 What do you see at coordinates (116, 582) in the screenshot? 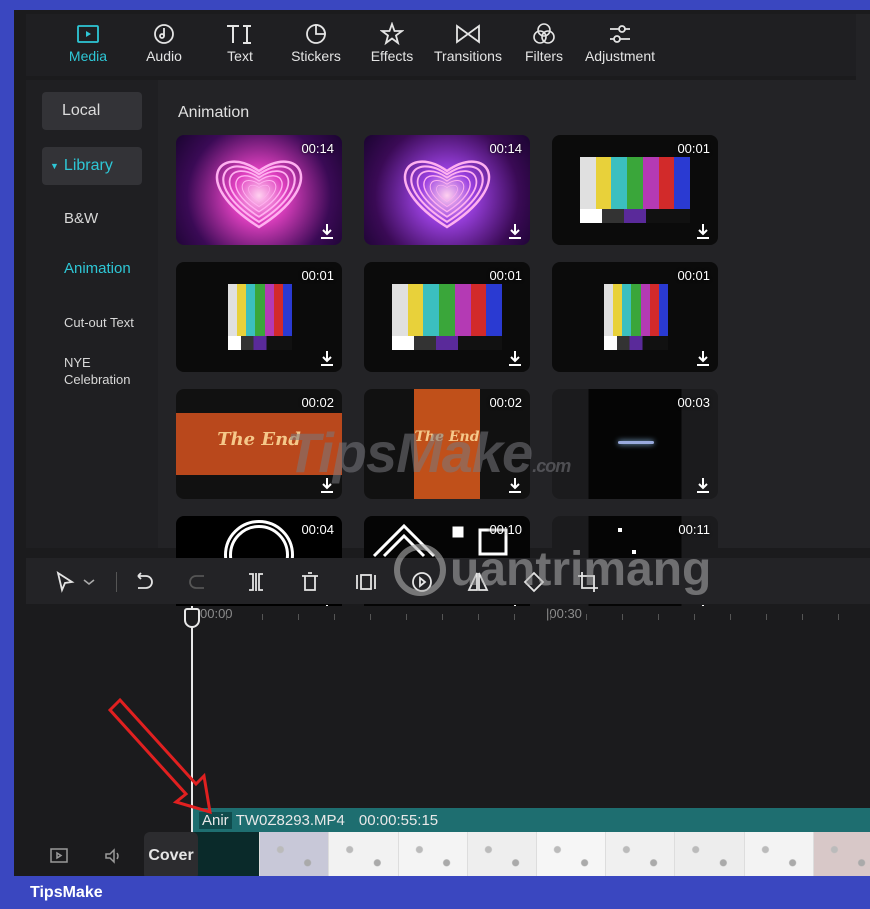
I see `divider` at bounding box center [116, 582].